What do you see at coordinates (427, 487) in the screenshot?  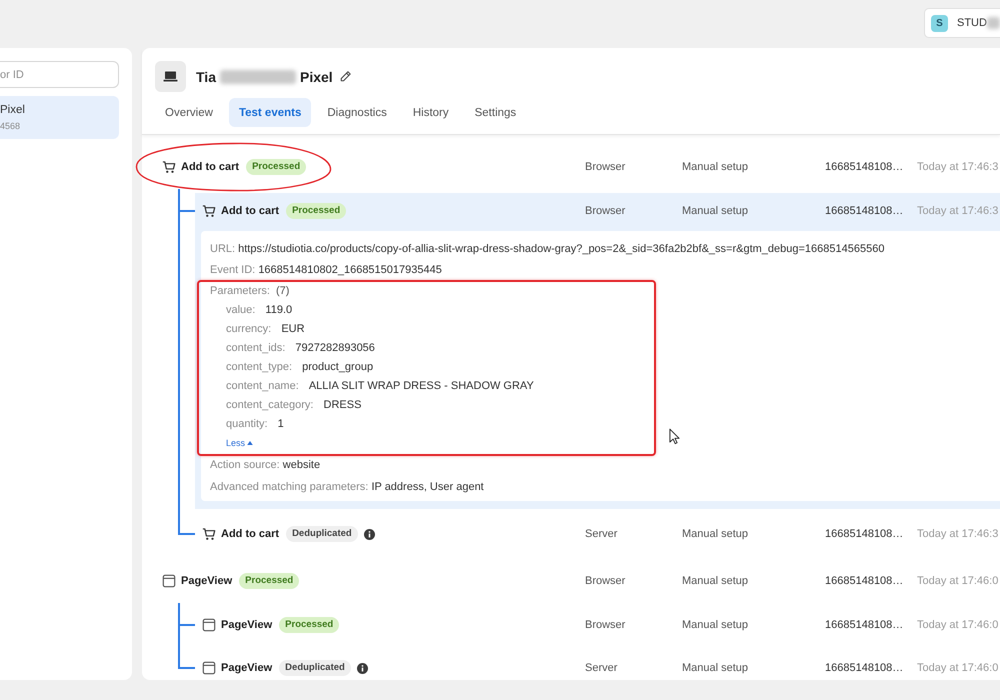 I see `detail-value: IP address, User agent` at bounding box center [427, 487].